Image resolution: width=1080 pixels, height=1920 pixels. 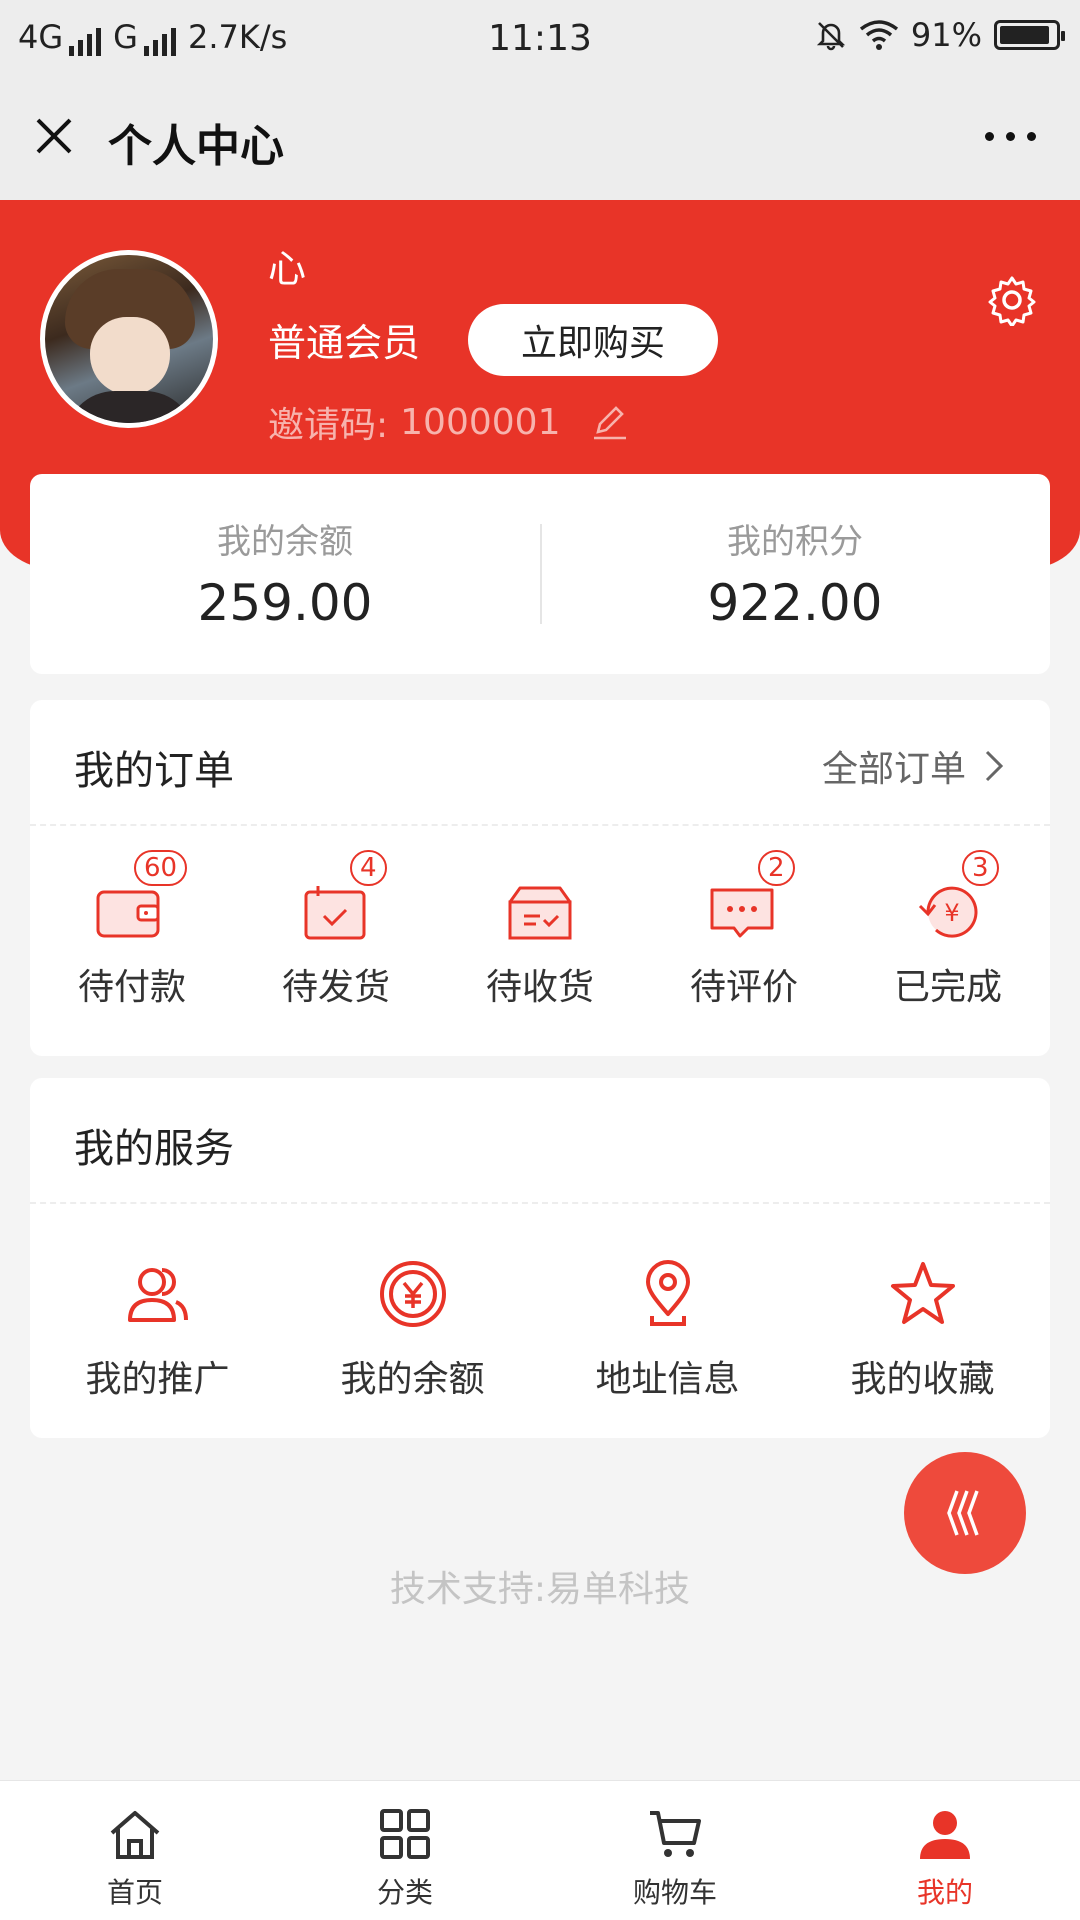 I want to click on tab-home: 首页, so click(x=135, y=1850).